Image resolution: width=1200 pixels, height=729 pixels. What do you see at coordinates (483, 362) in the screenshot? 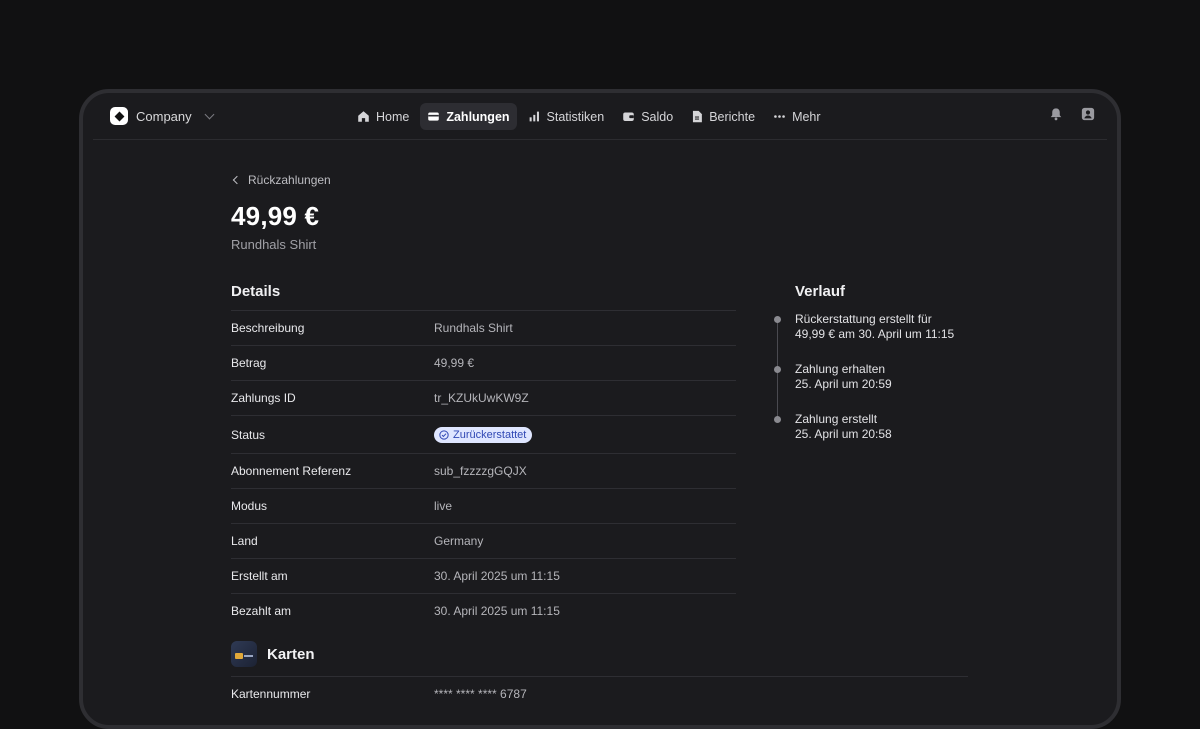
I see `table-row: Betrag 49,99 €` at bounding box center [483, 362].